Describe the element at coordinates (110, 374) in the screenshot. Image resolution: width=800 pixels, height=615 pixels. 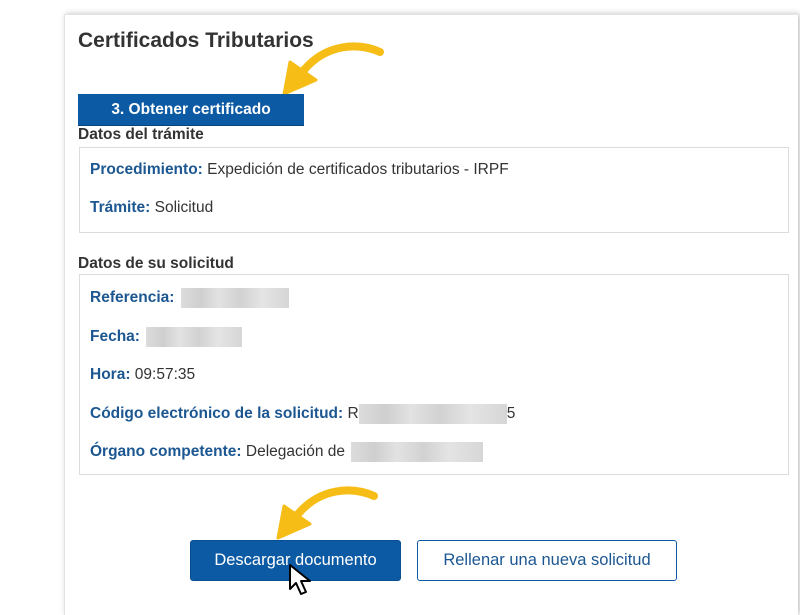
I see `field-label: Hora:` at that location.